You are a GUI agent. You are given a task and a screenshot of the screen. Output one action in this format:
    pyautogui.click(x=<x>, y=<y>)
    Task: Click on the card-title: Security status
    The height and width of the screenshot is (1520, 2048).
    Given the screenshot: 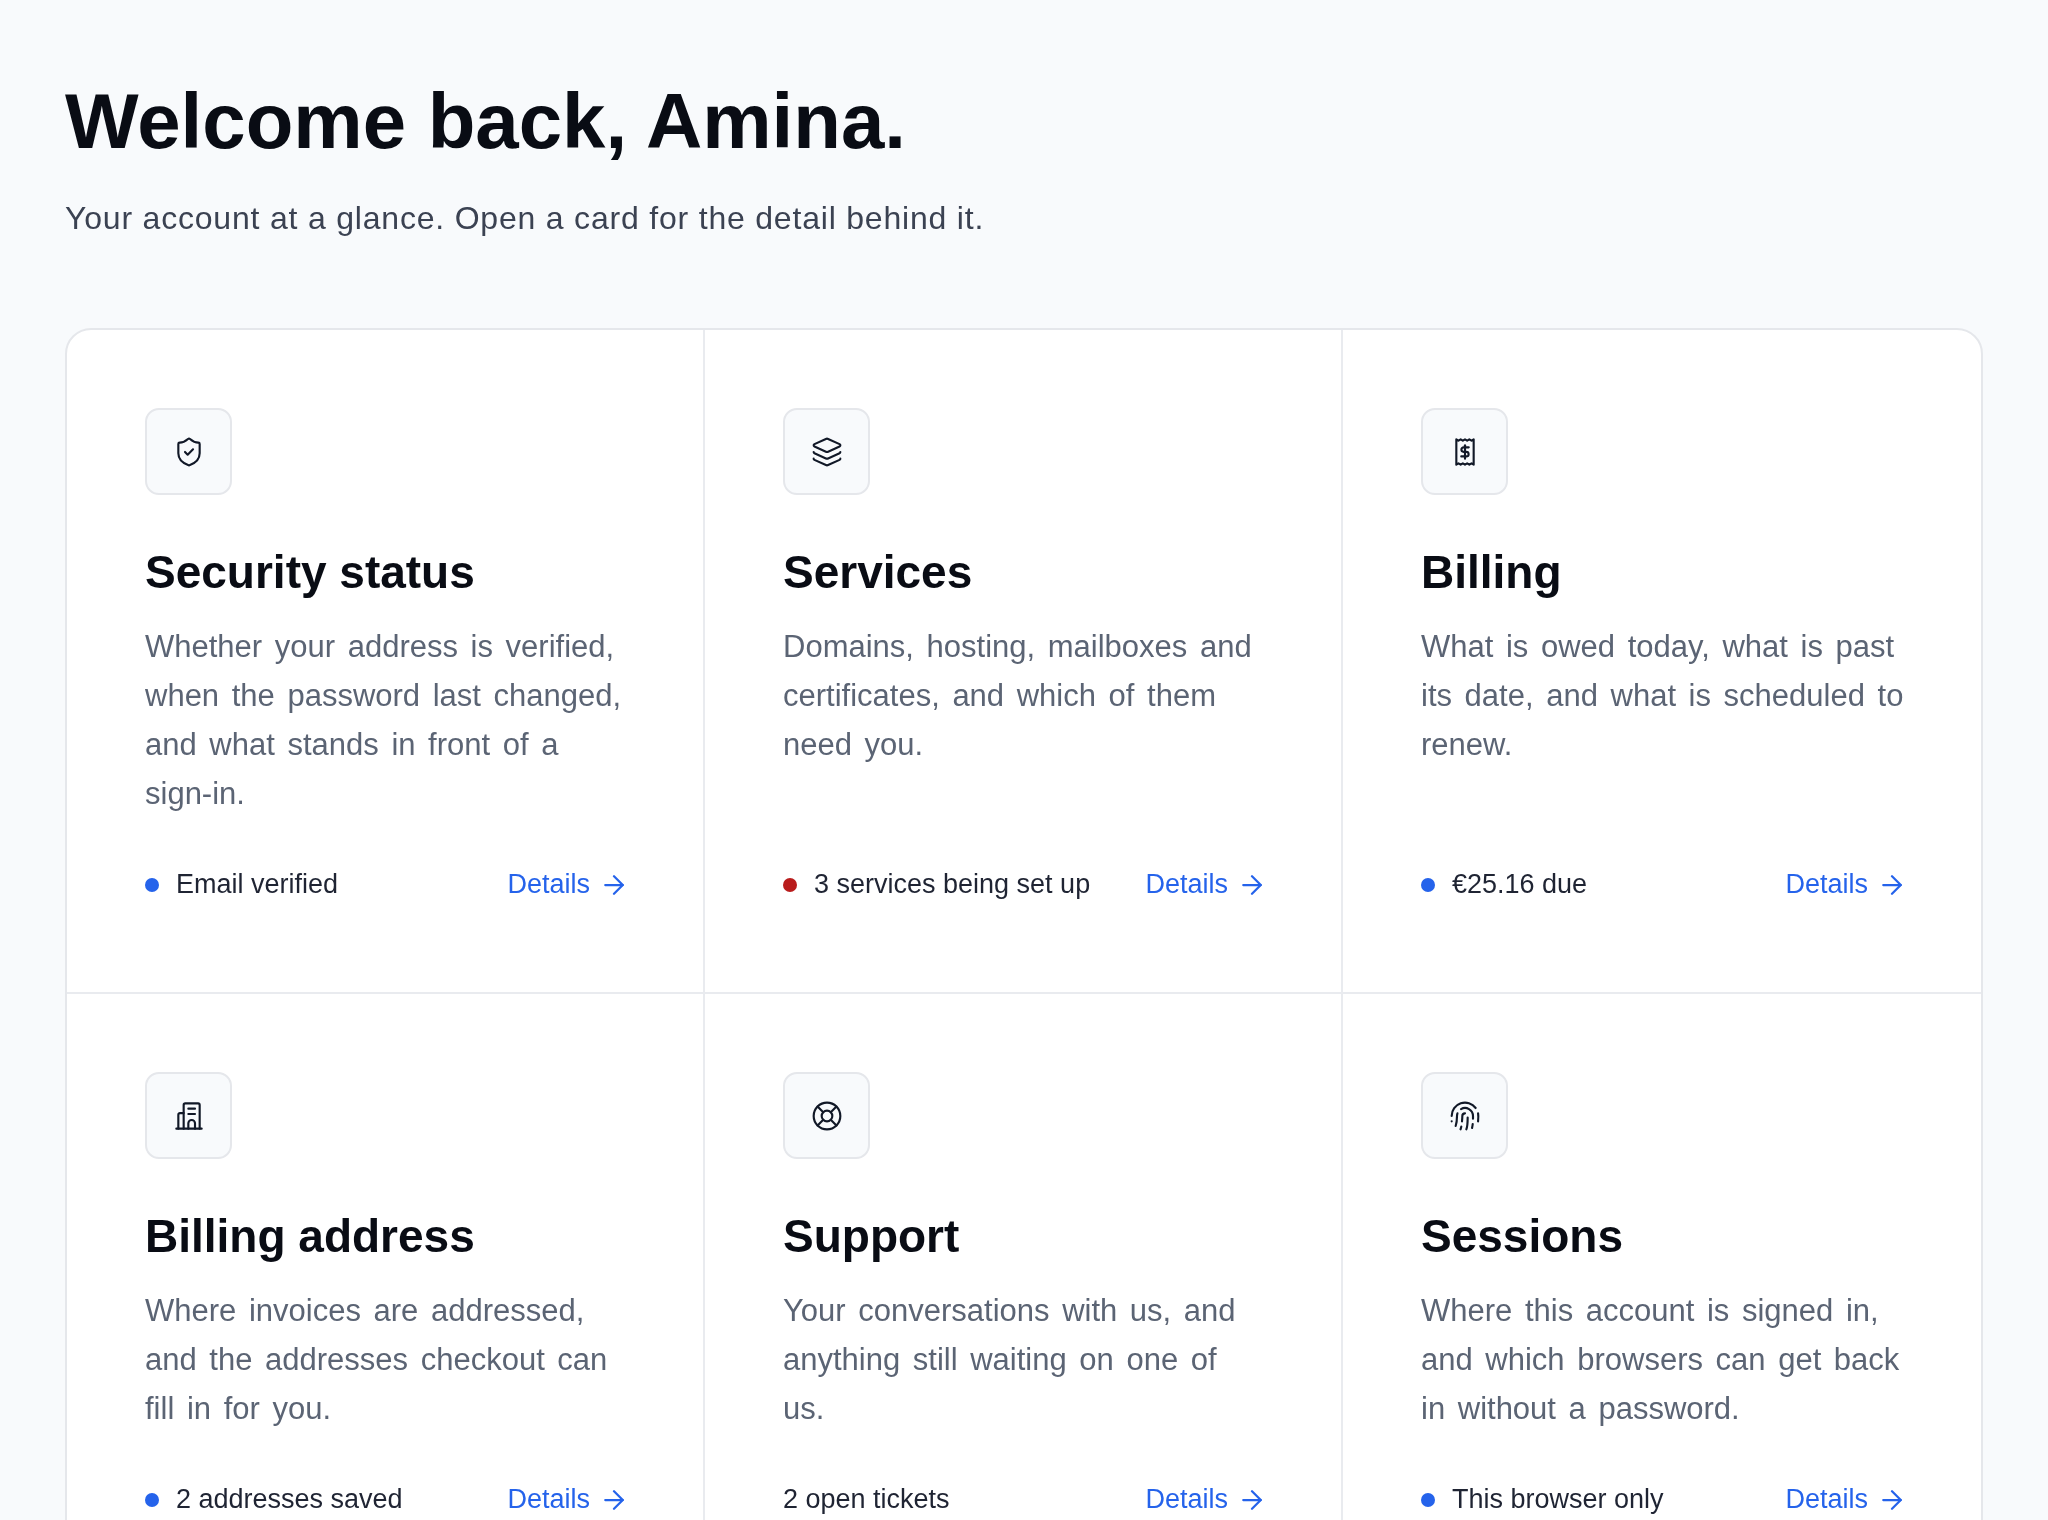 What is the action you would take?
    pyautogui.click(x=310, y=572)
    